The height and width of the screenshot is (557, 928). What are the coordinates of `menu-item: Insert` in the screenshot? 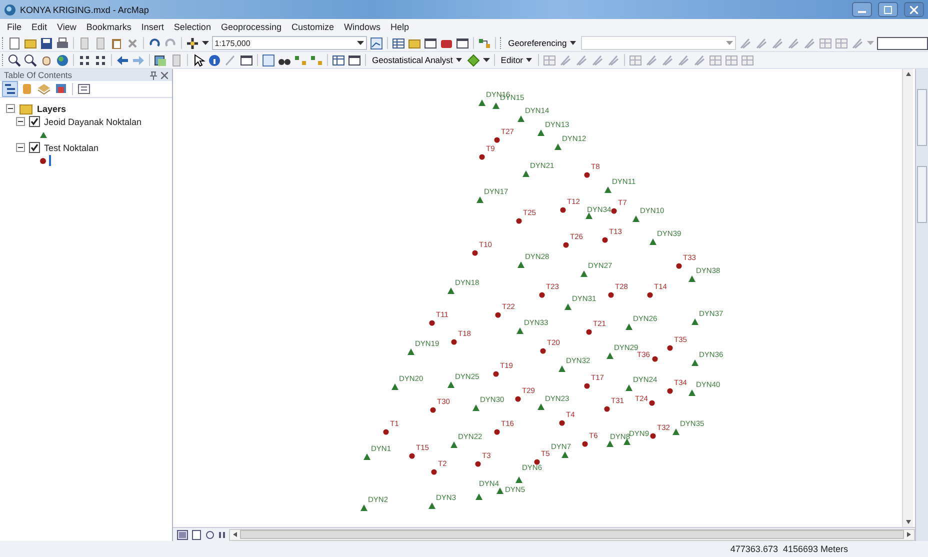 It's located at (152, 27).